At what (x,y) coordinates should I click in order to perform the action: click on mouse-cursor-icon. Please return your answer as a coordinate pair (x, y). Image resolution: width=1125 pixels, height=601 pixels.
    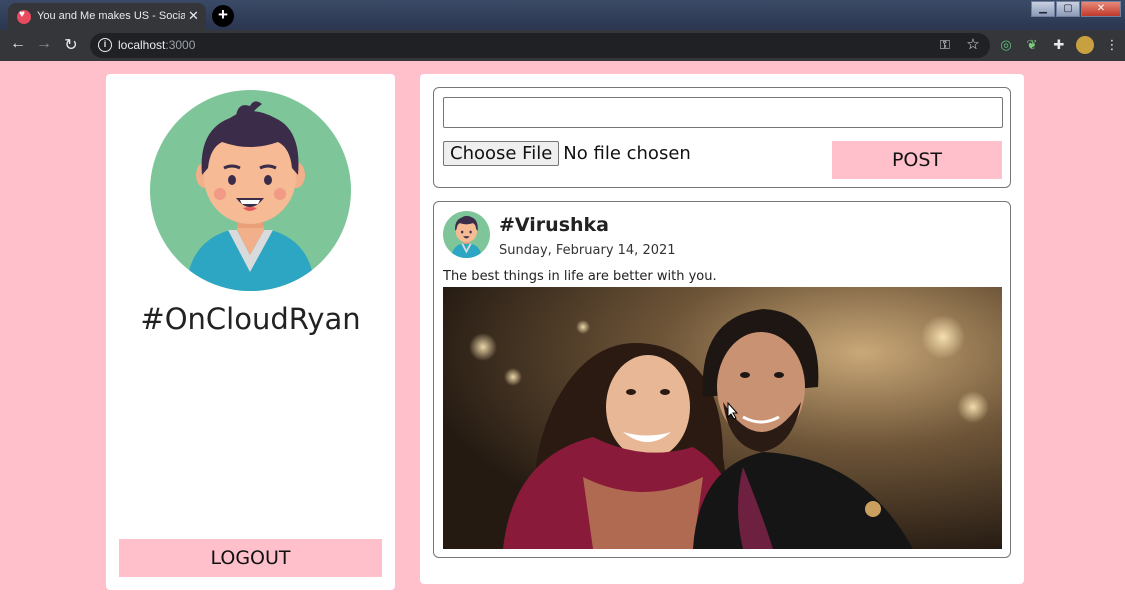
    Looking at the image, I should click on (733, 411).